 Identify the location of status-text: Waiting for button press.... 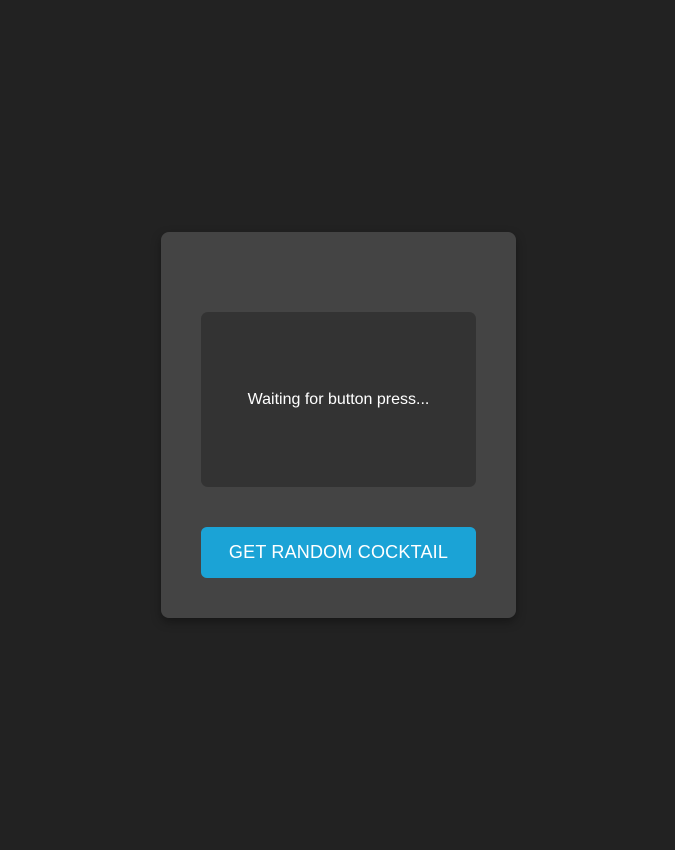
(338, 399).